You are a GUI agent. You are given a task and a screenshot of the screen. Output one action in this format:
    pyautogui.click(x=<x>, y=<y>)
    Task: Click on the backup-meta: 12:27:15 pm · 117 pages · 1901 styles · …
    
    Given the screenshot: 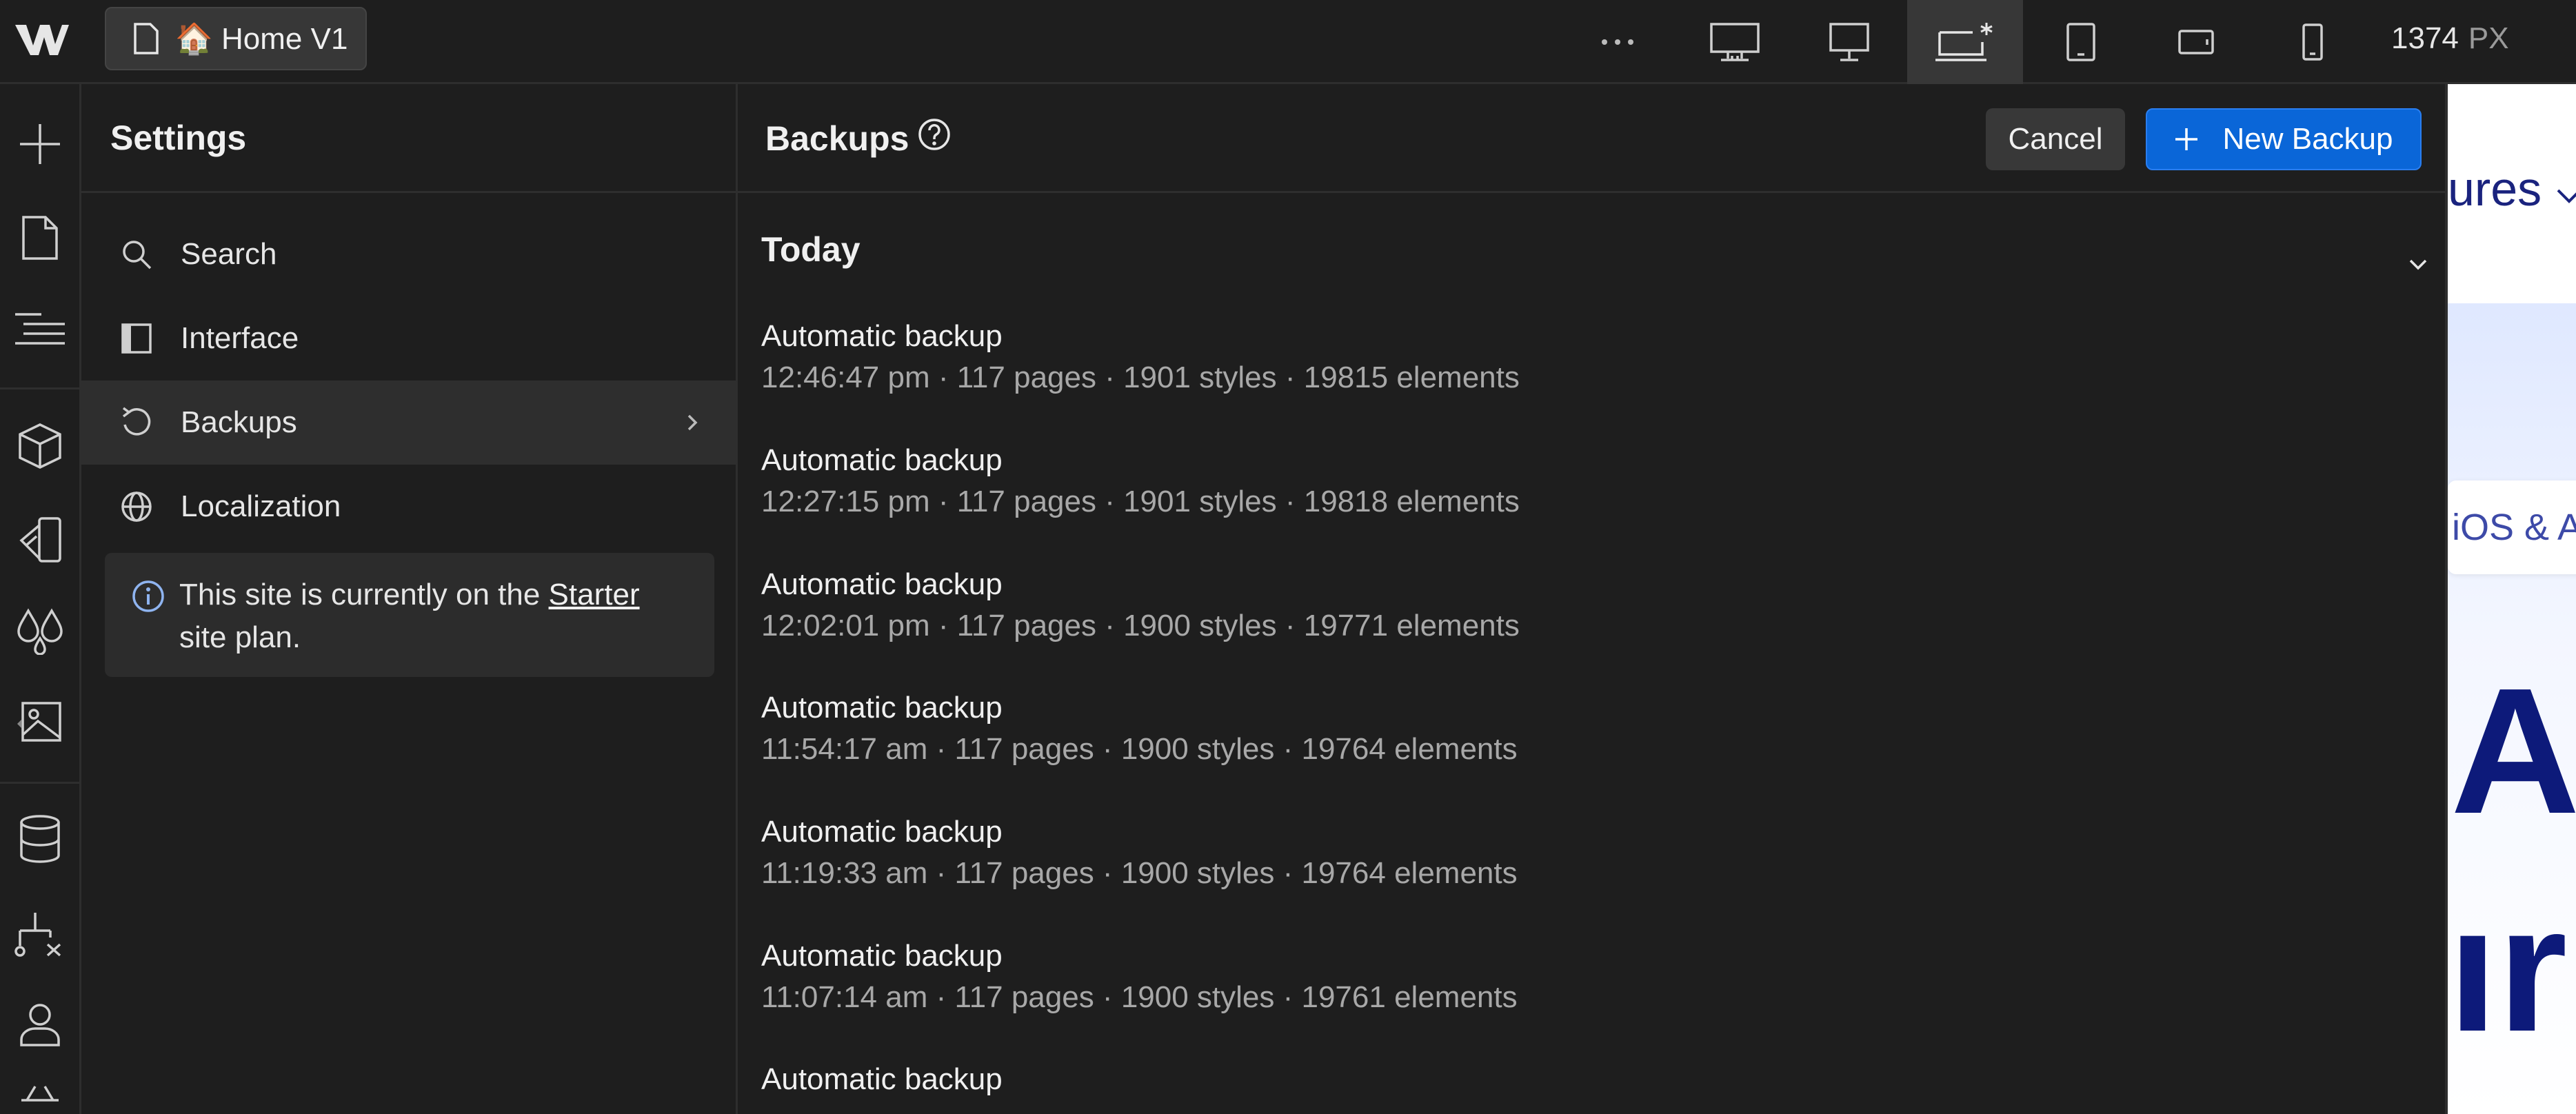 What is the action you would take?
    pyautogui.click(x=1140, y=501)
    